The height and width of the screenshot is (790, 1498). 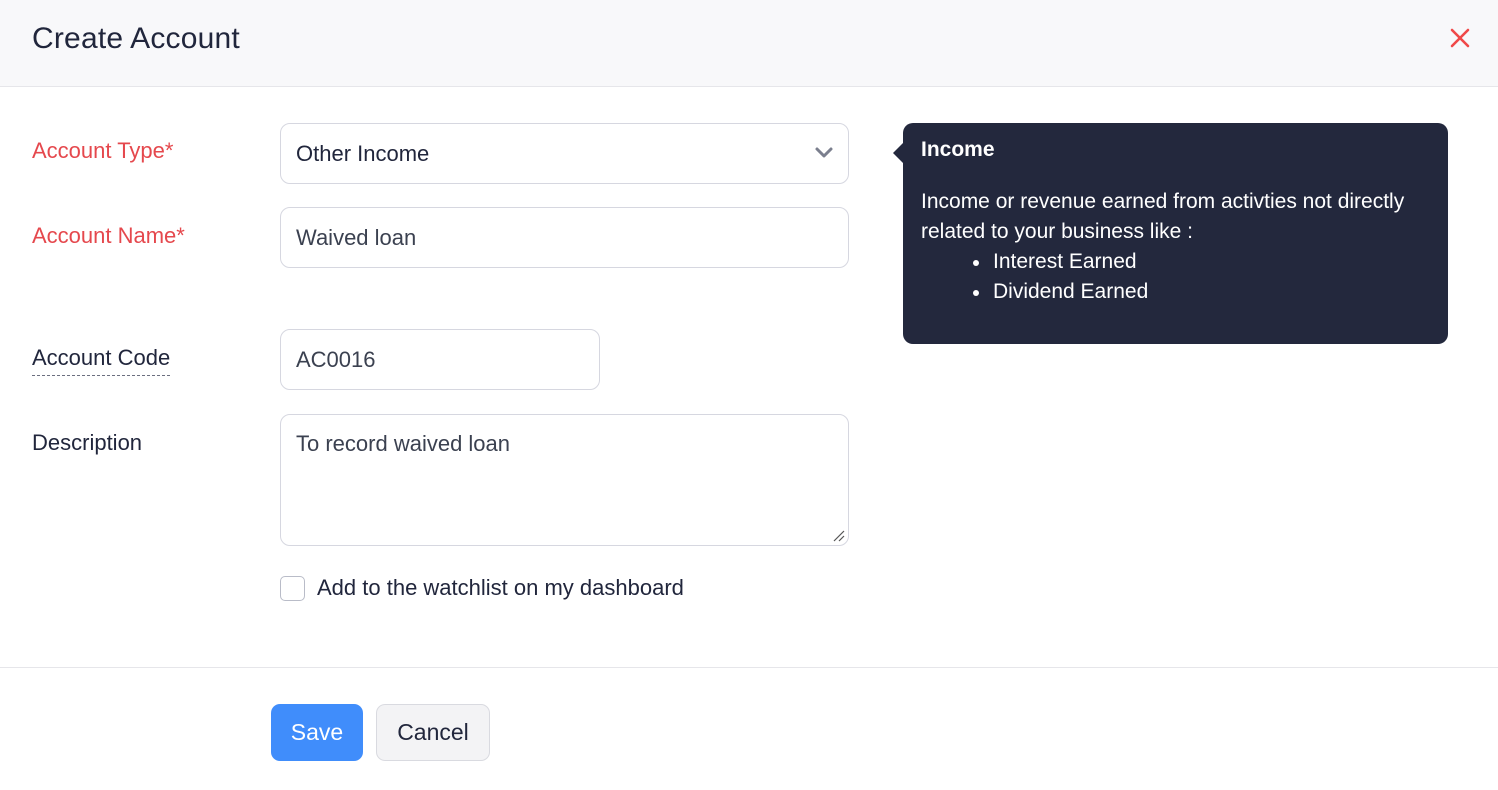 What do you see at coordinates (958, 149) in the screenshot?
I see `tooltip-title: Income` at bounding box center [958, 149].